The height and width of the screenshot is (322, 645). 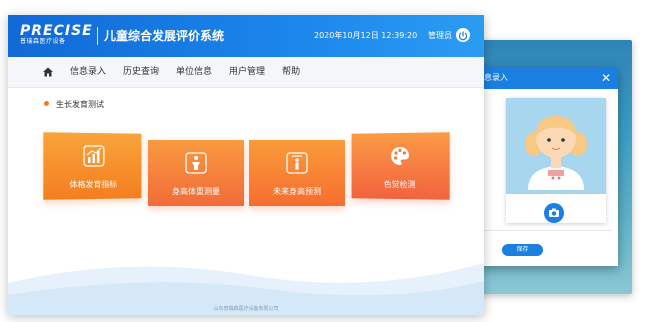 I want to click on app-title: 儿童综合发展评价系统, so click(x=164, y=36).